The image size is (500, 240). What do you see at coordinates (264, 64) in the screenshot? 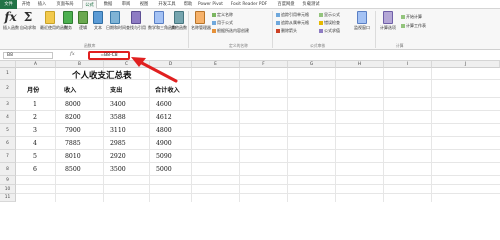
I see `column-header: F` at bounding box center [264, 64].